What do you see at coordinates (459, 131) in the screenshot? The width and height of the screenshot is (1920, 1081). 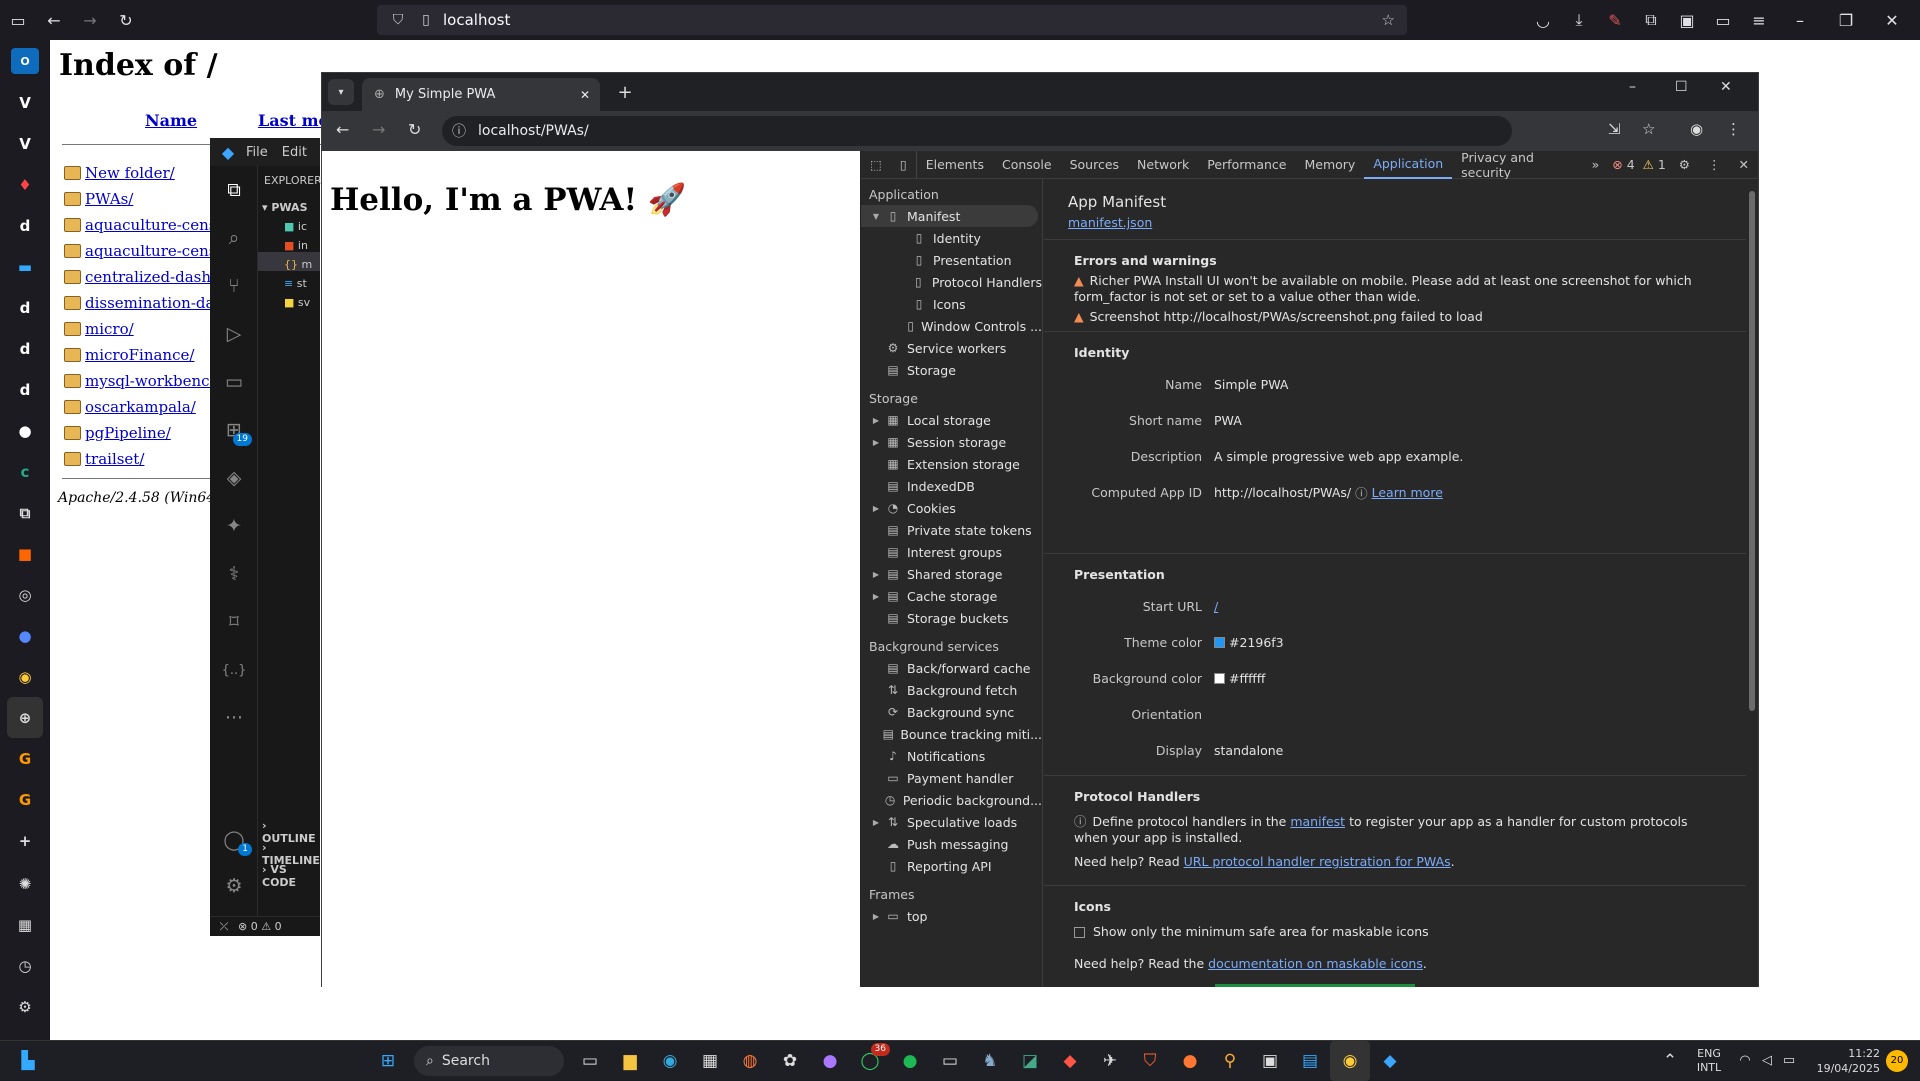 I see `site-info-icon: ⓘ` at bounding box center [459, 131].